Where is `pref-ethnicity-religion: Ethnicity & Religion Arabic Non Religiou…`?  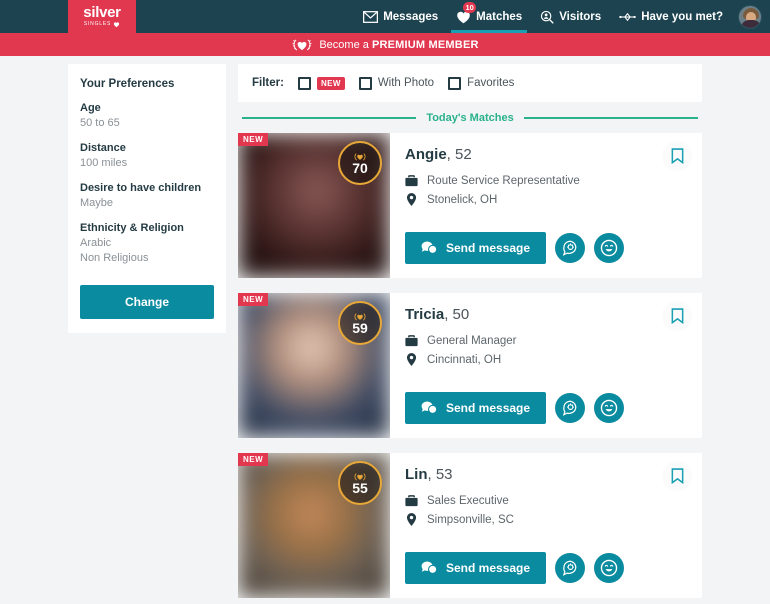 pref-ethnicity-religion: Ethnicity & Religion Arabic Non Religiou… is located at coordinates (147, 244).